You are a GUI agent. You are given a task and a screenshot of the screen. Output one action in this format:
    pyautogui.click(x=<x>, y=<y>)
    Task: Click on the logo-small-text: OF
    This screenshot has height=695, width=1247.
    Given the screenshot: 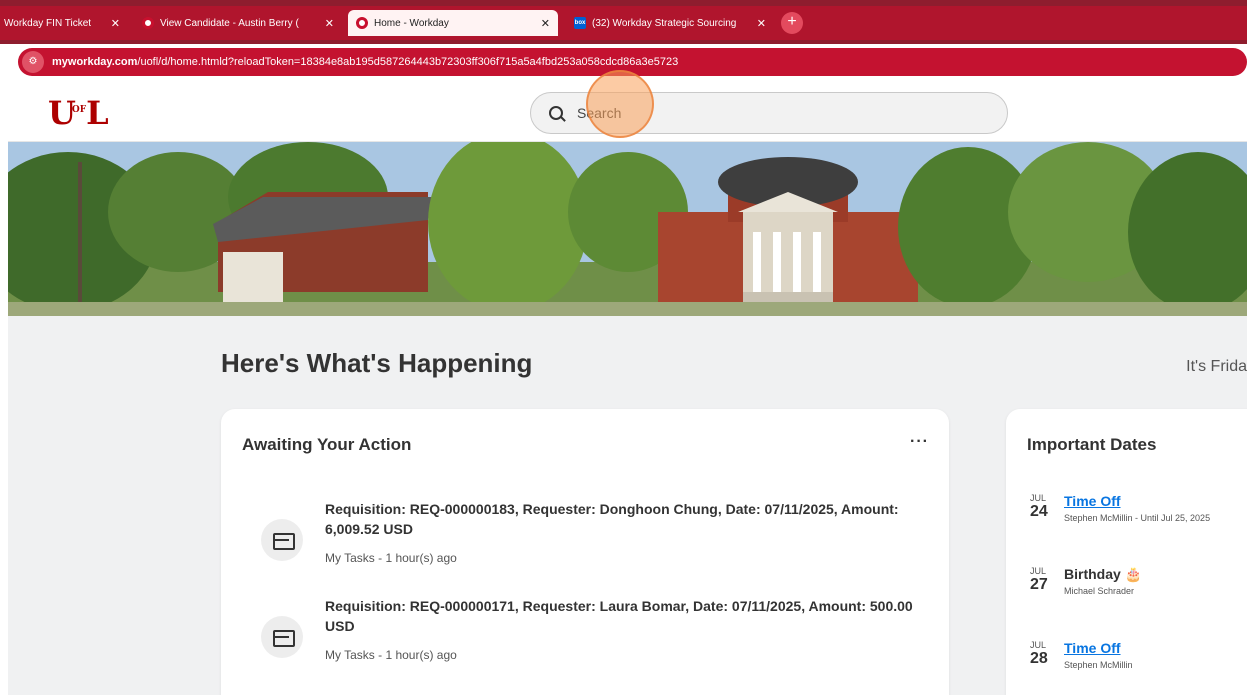 What is the action you would take?
    pyautogui.click(x=79, y=110)
    